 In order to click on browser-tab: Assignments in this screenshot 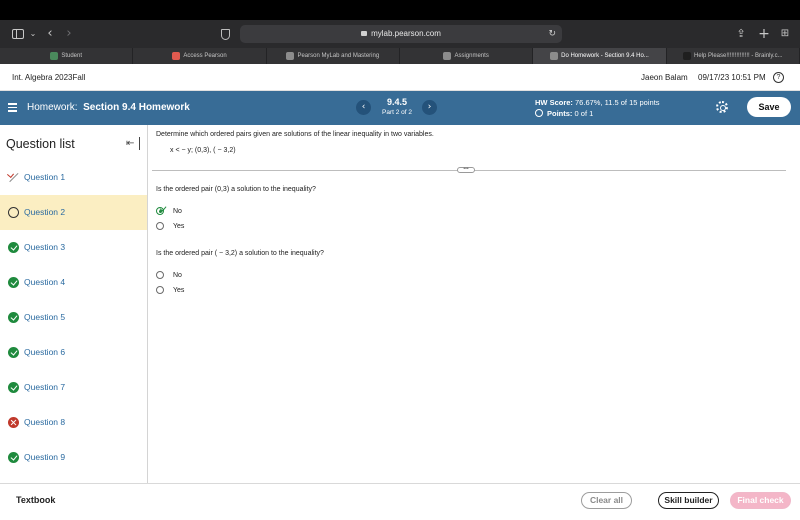, I will do `click(467, 56)`.